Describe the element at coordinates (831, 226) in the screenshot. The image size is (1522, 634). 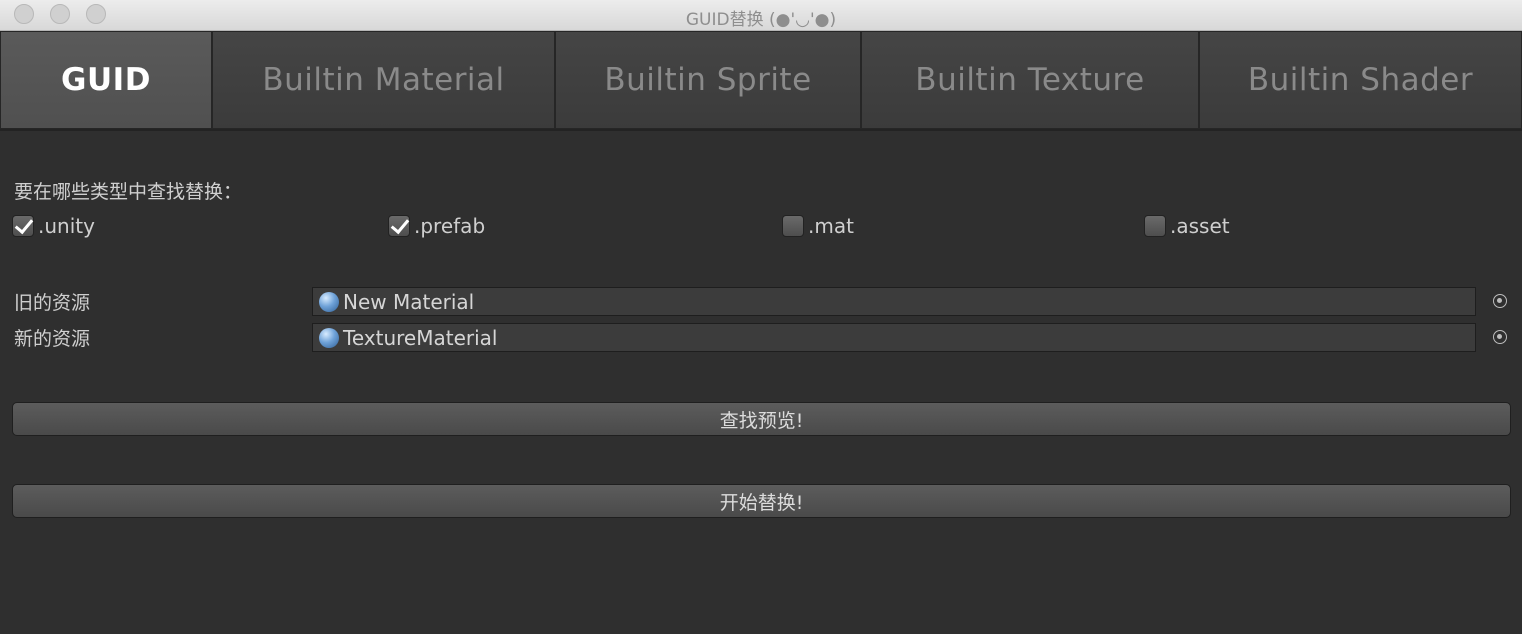
I see `checkbox-mat-label: .mat` at that location.